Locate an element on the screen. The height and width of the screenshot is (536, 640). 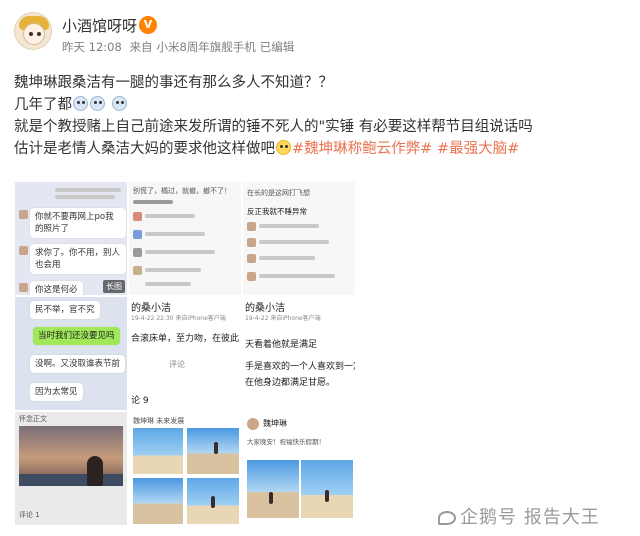
sea-photo is located at coordinates (71, 480).